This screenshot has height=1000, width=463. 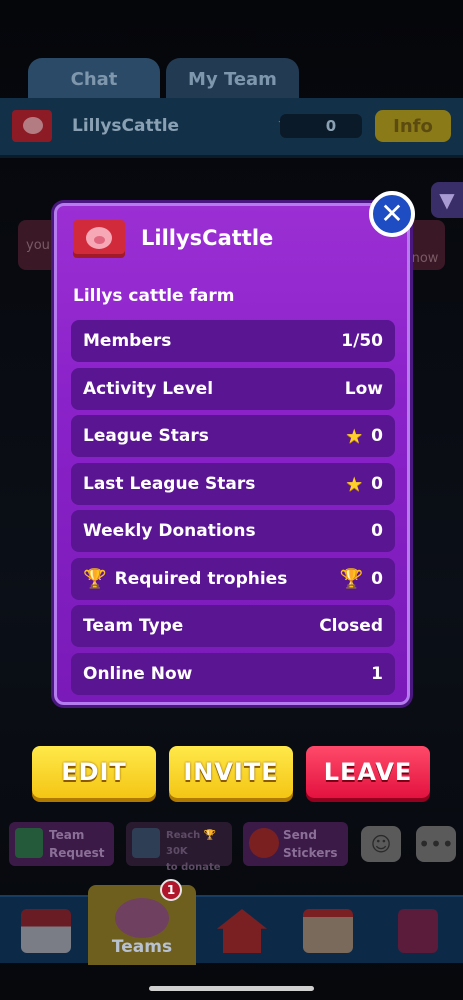 I want to click on nav-shop, so click(x=46, y=931).